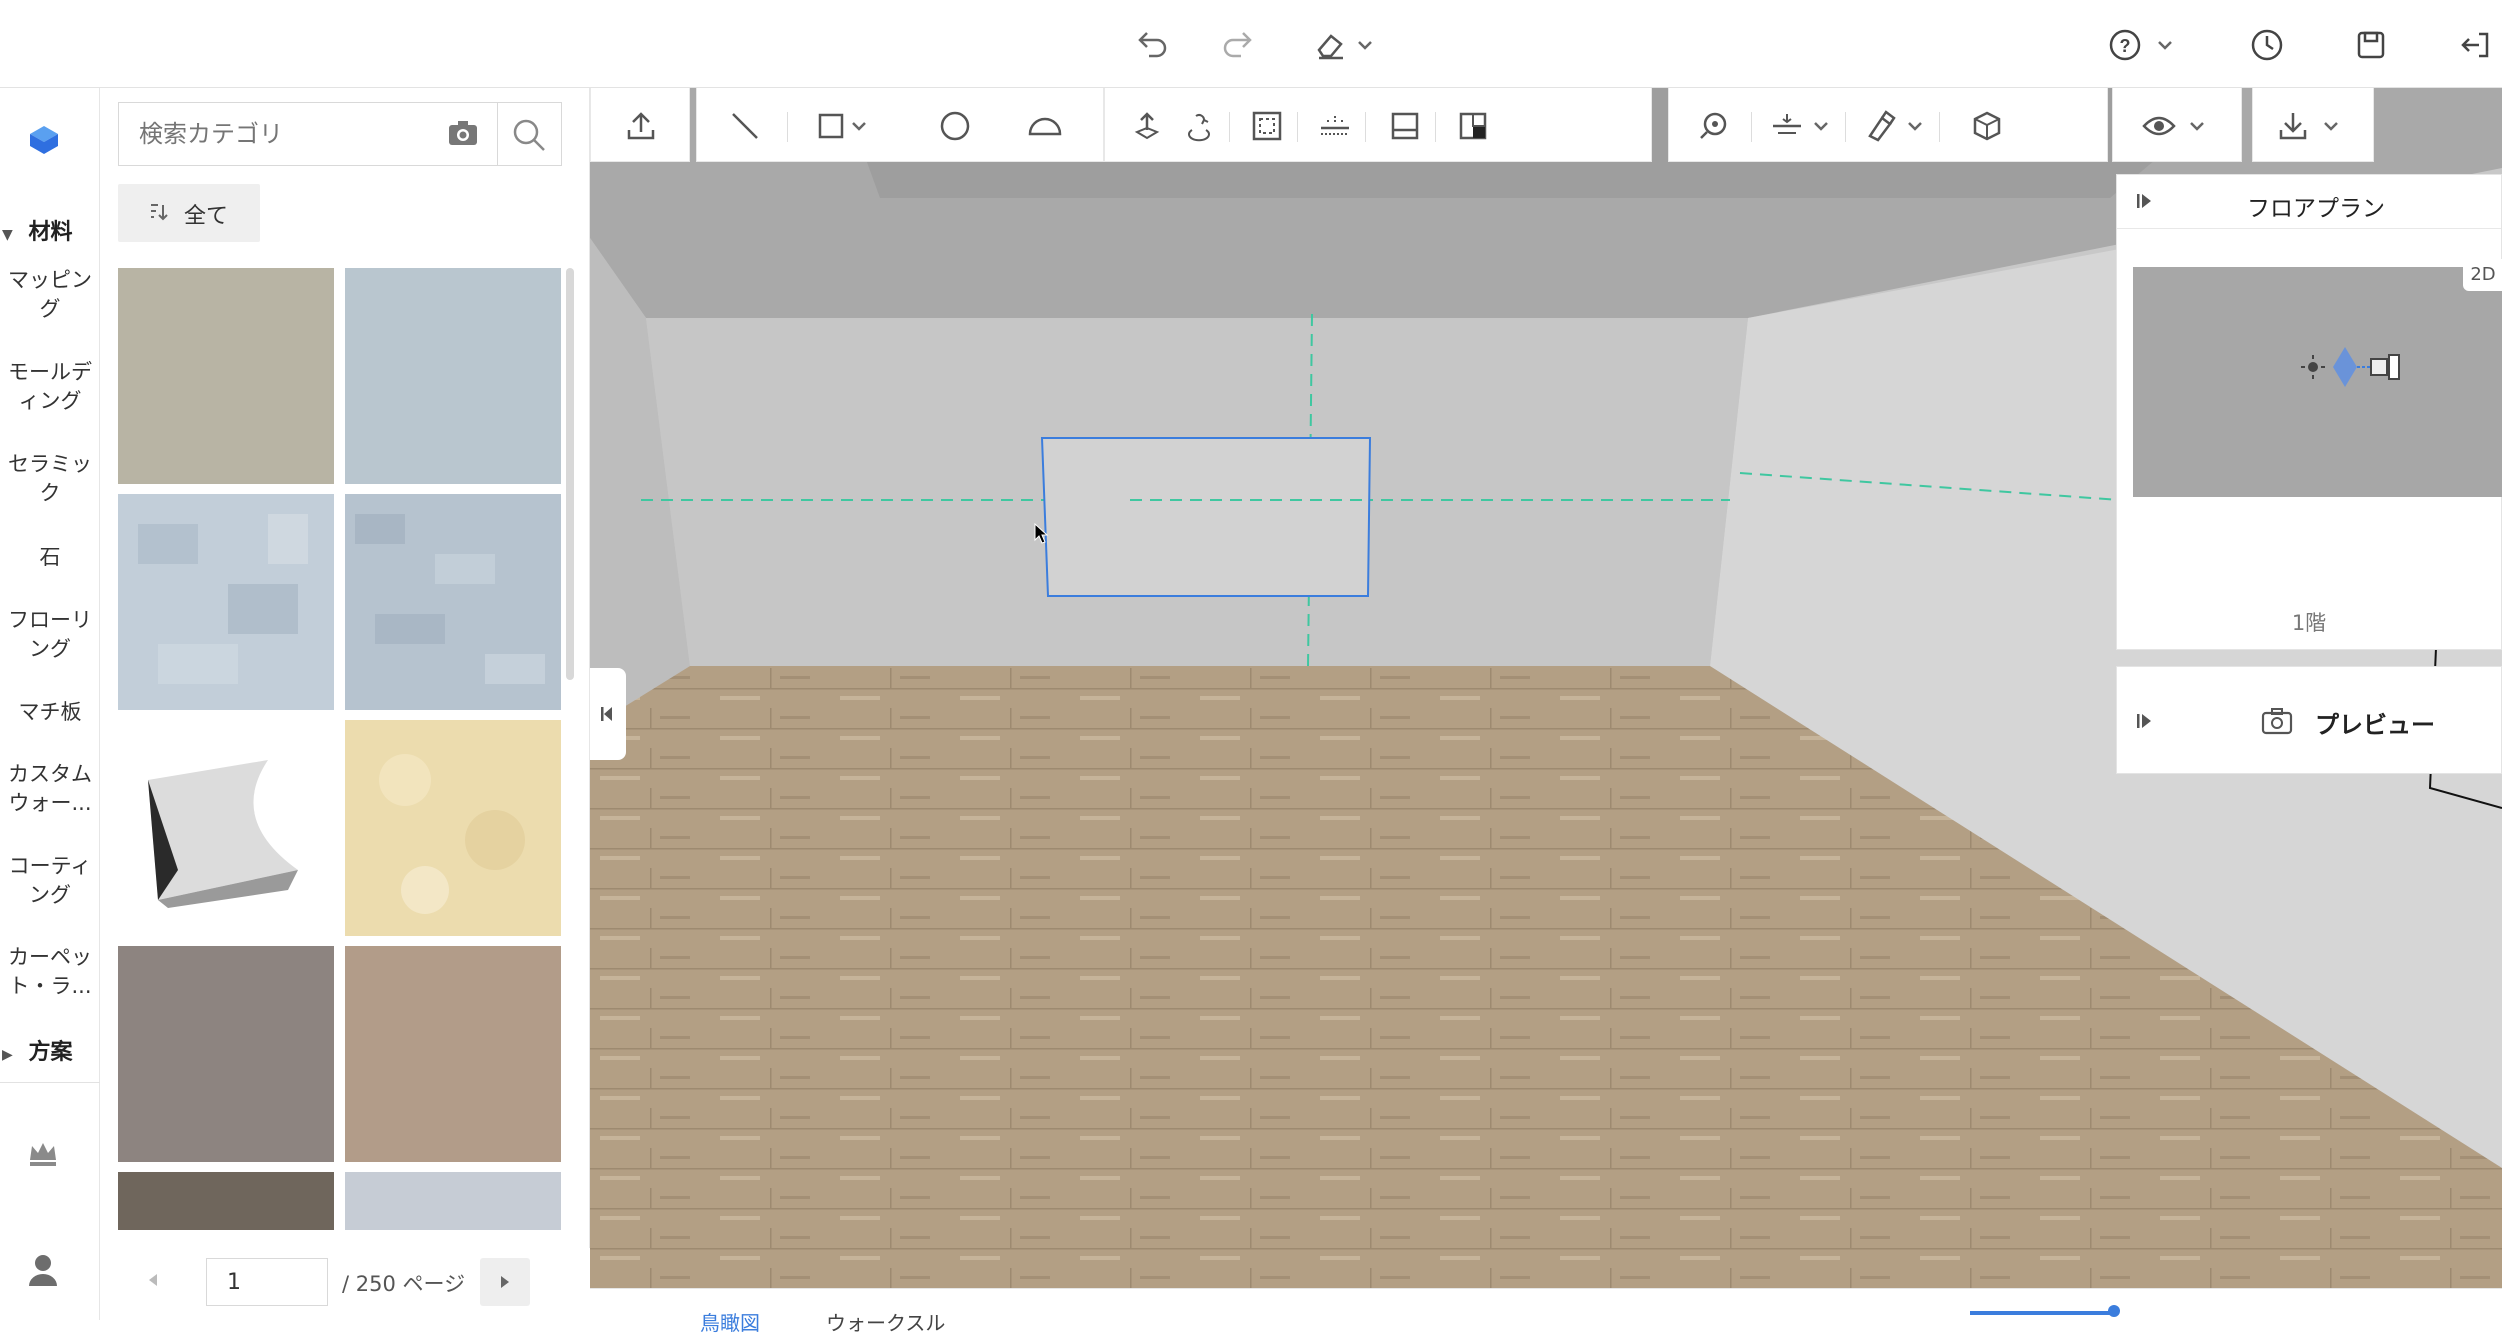 The width and height of the screenshot is (2502, 1336). What do you see at coordinates (2309, 622) in the screenshot?
I see `floor-label: 1階` at bounding box center [2309, 622].